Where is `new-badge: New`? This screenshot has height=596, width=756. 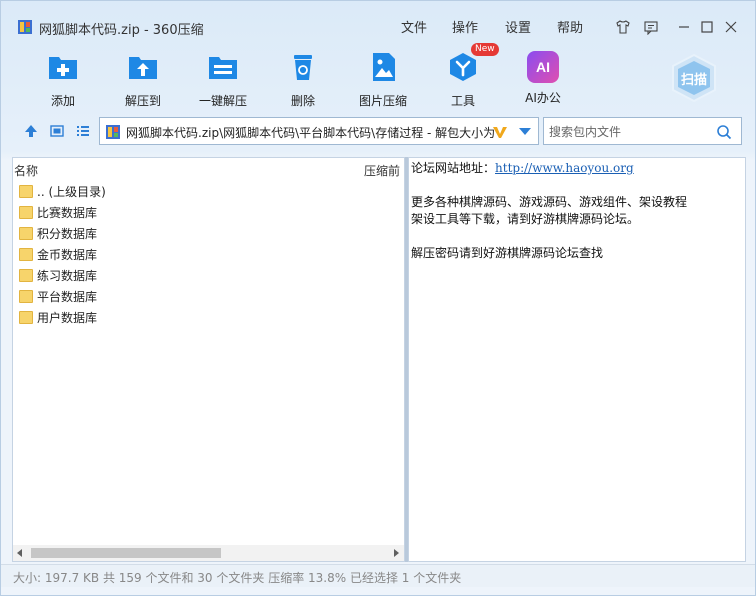
new-badge: New is located at coordinates (485, 49).